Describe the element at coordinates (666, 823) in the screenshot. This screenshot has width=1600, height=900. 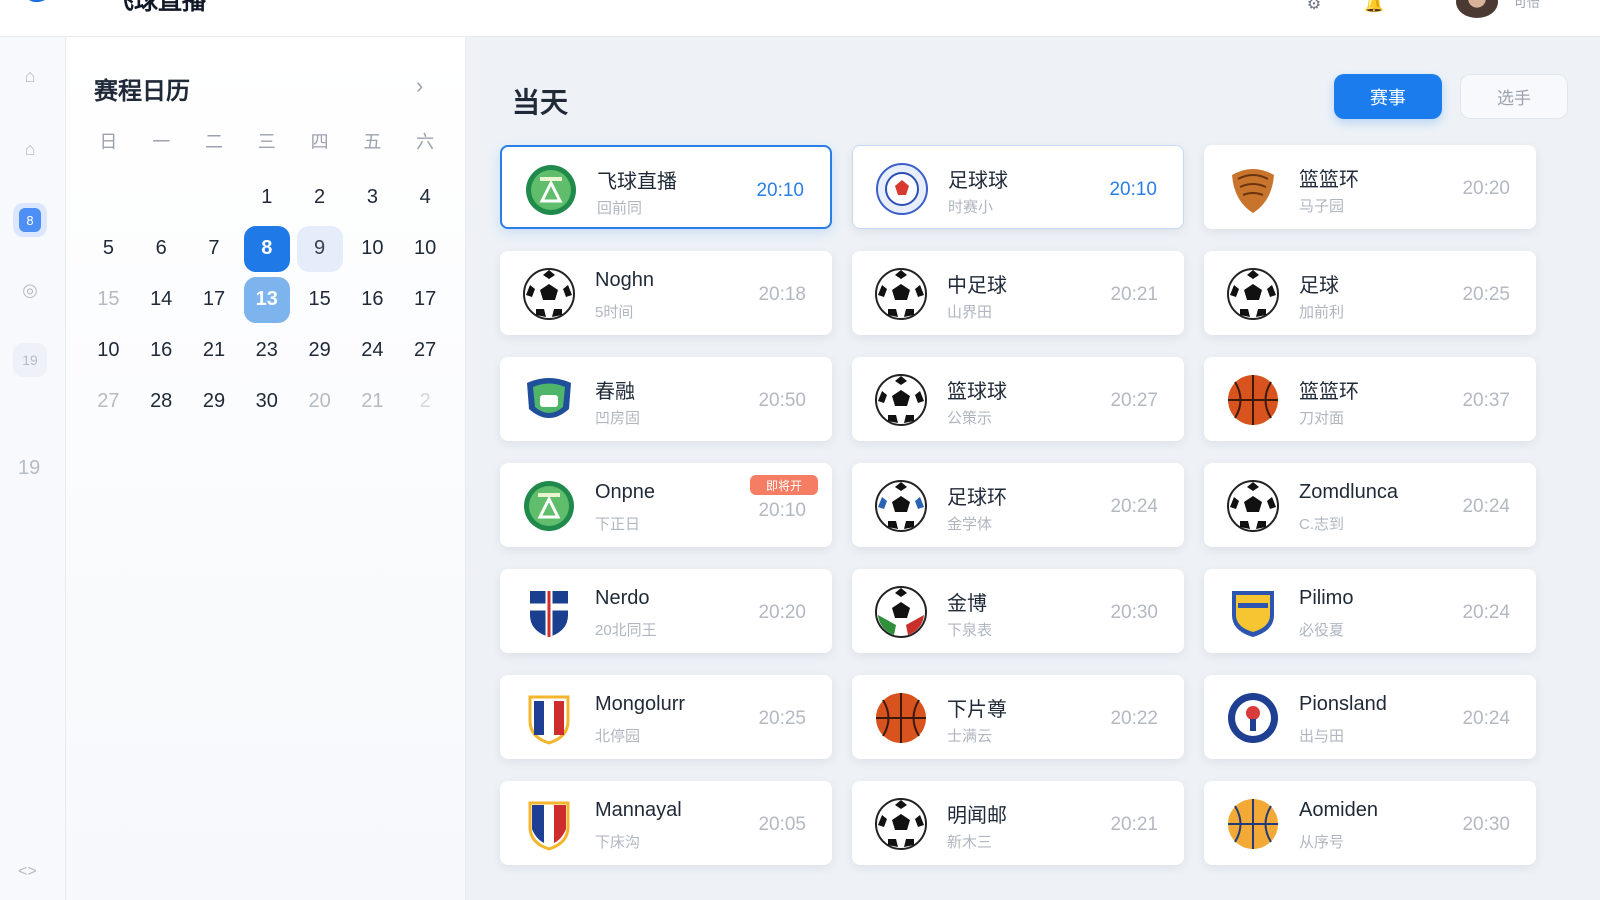
I see `match-card: Mannayal 下床沟 20:05` at that location.